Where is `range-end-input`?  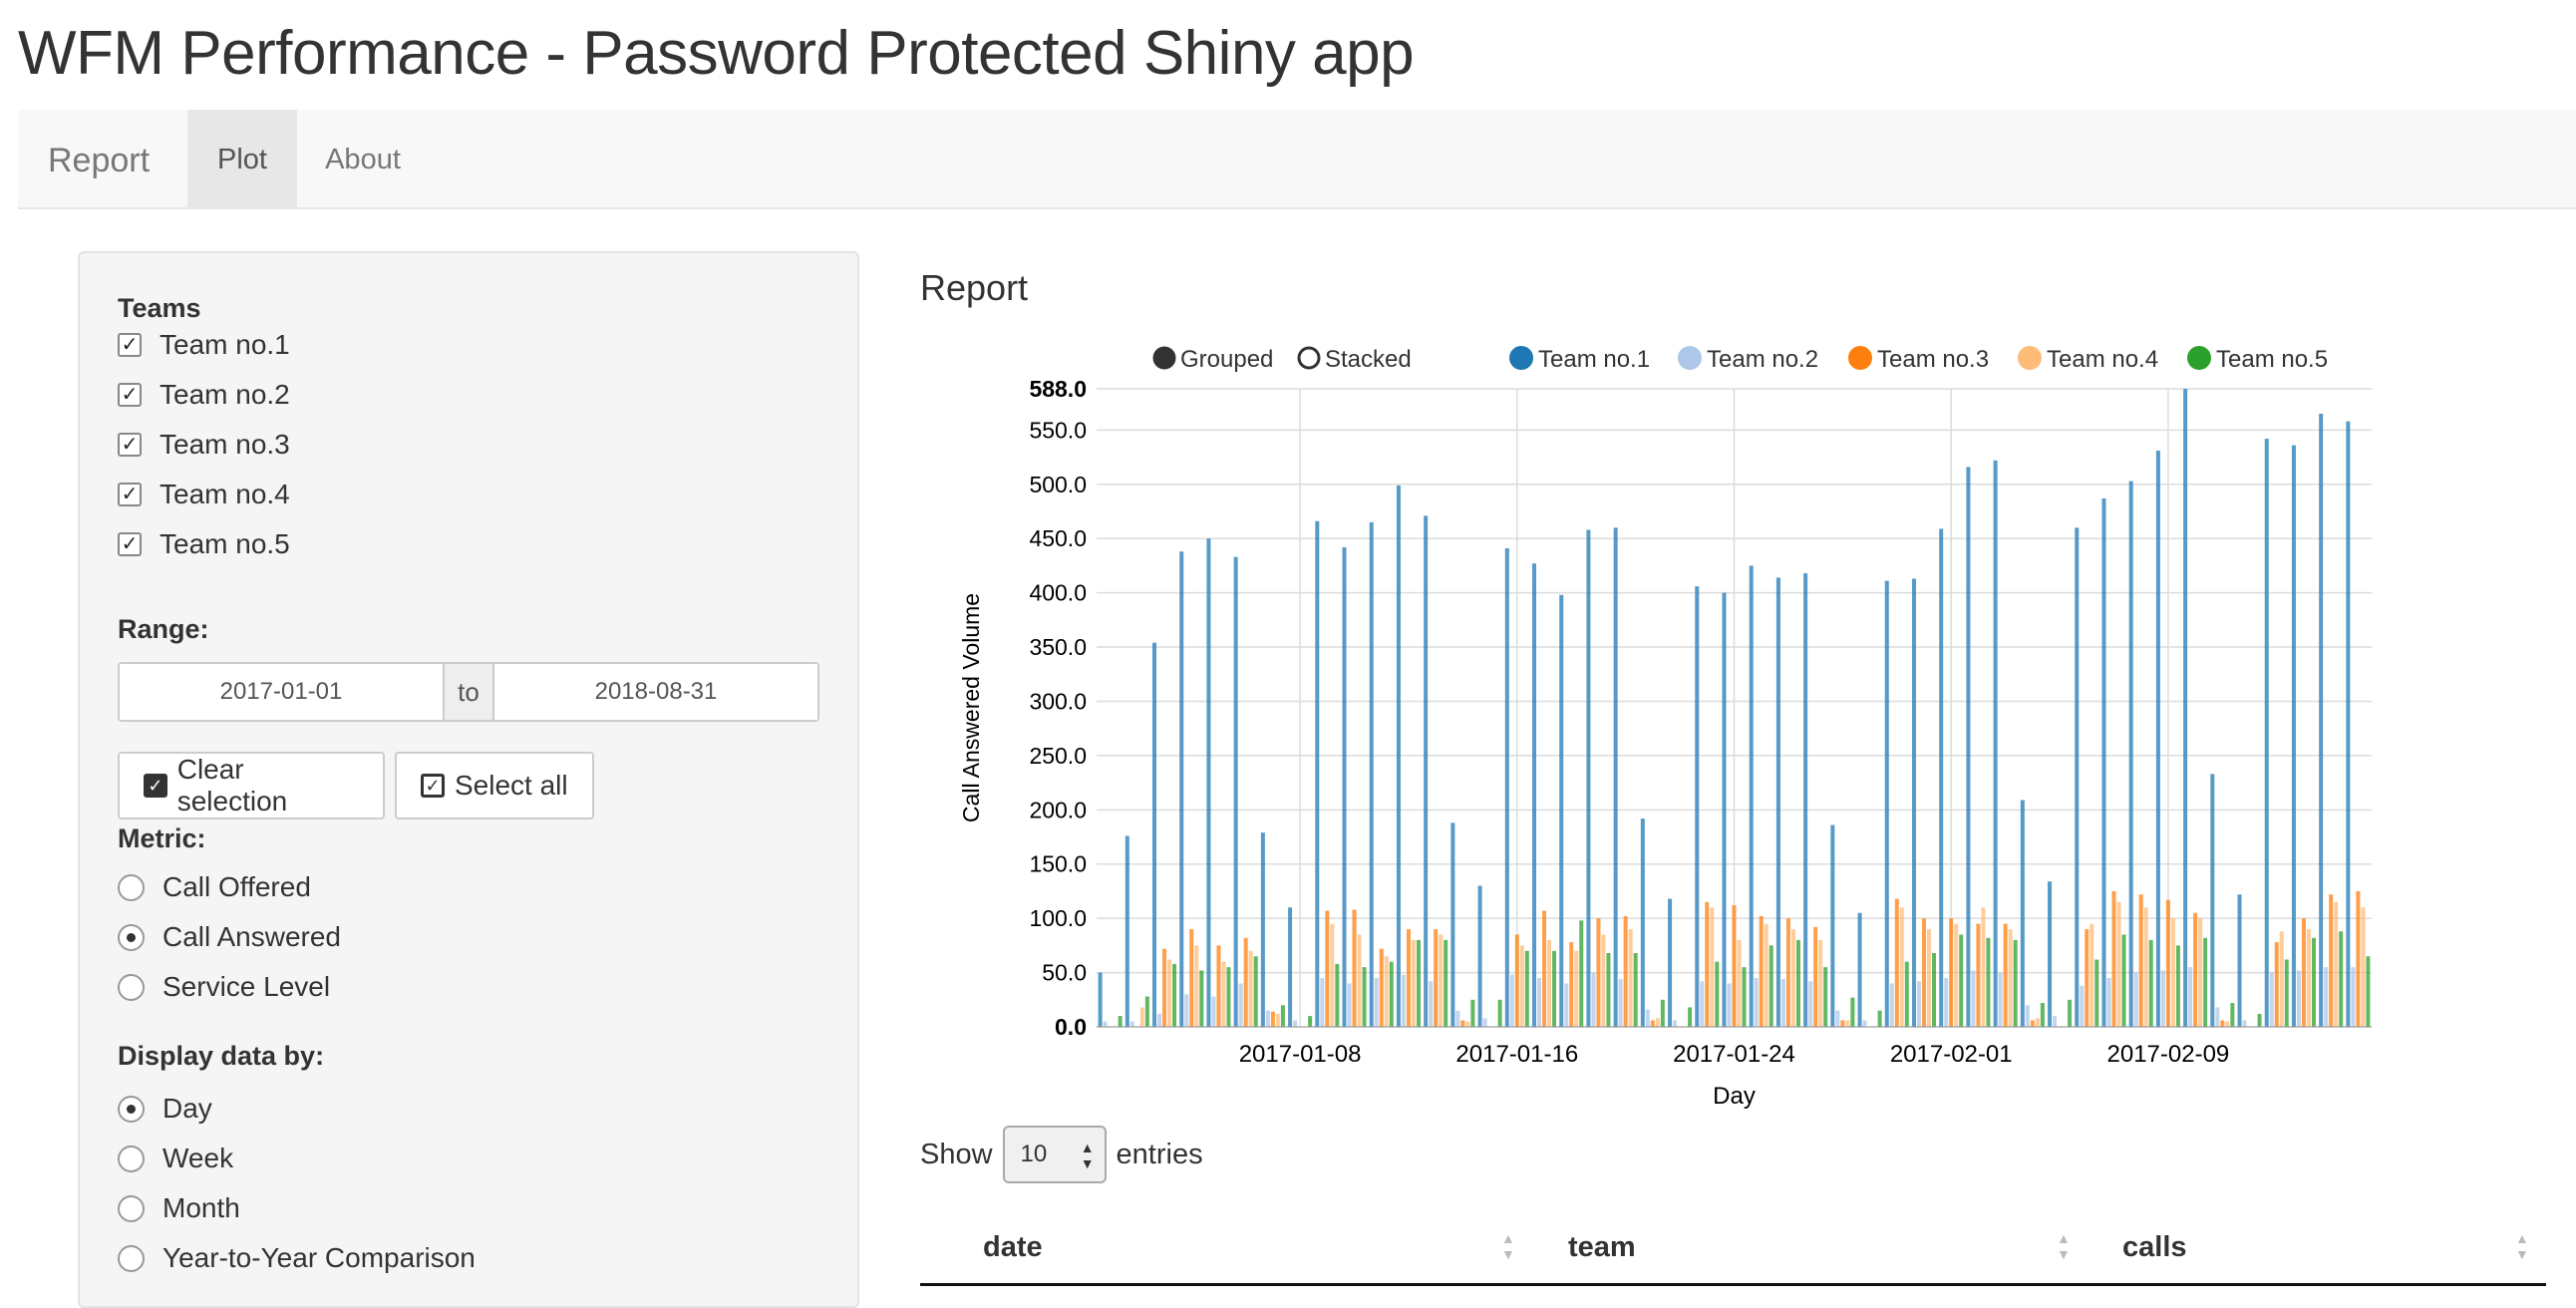
range-end-input is located at coordinates (655, 692).